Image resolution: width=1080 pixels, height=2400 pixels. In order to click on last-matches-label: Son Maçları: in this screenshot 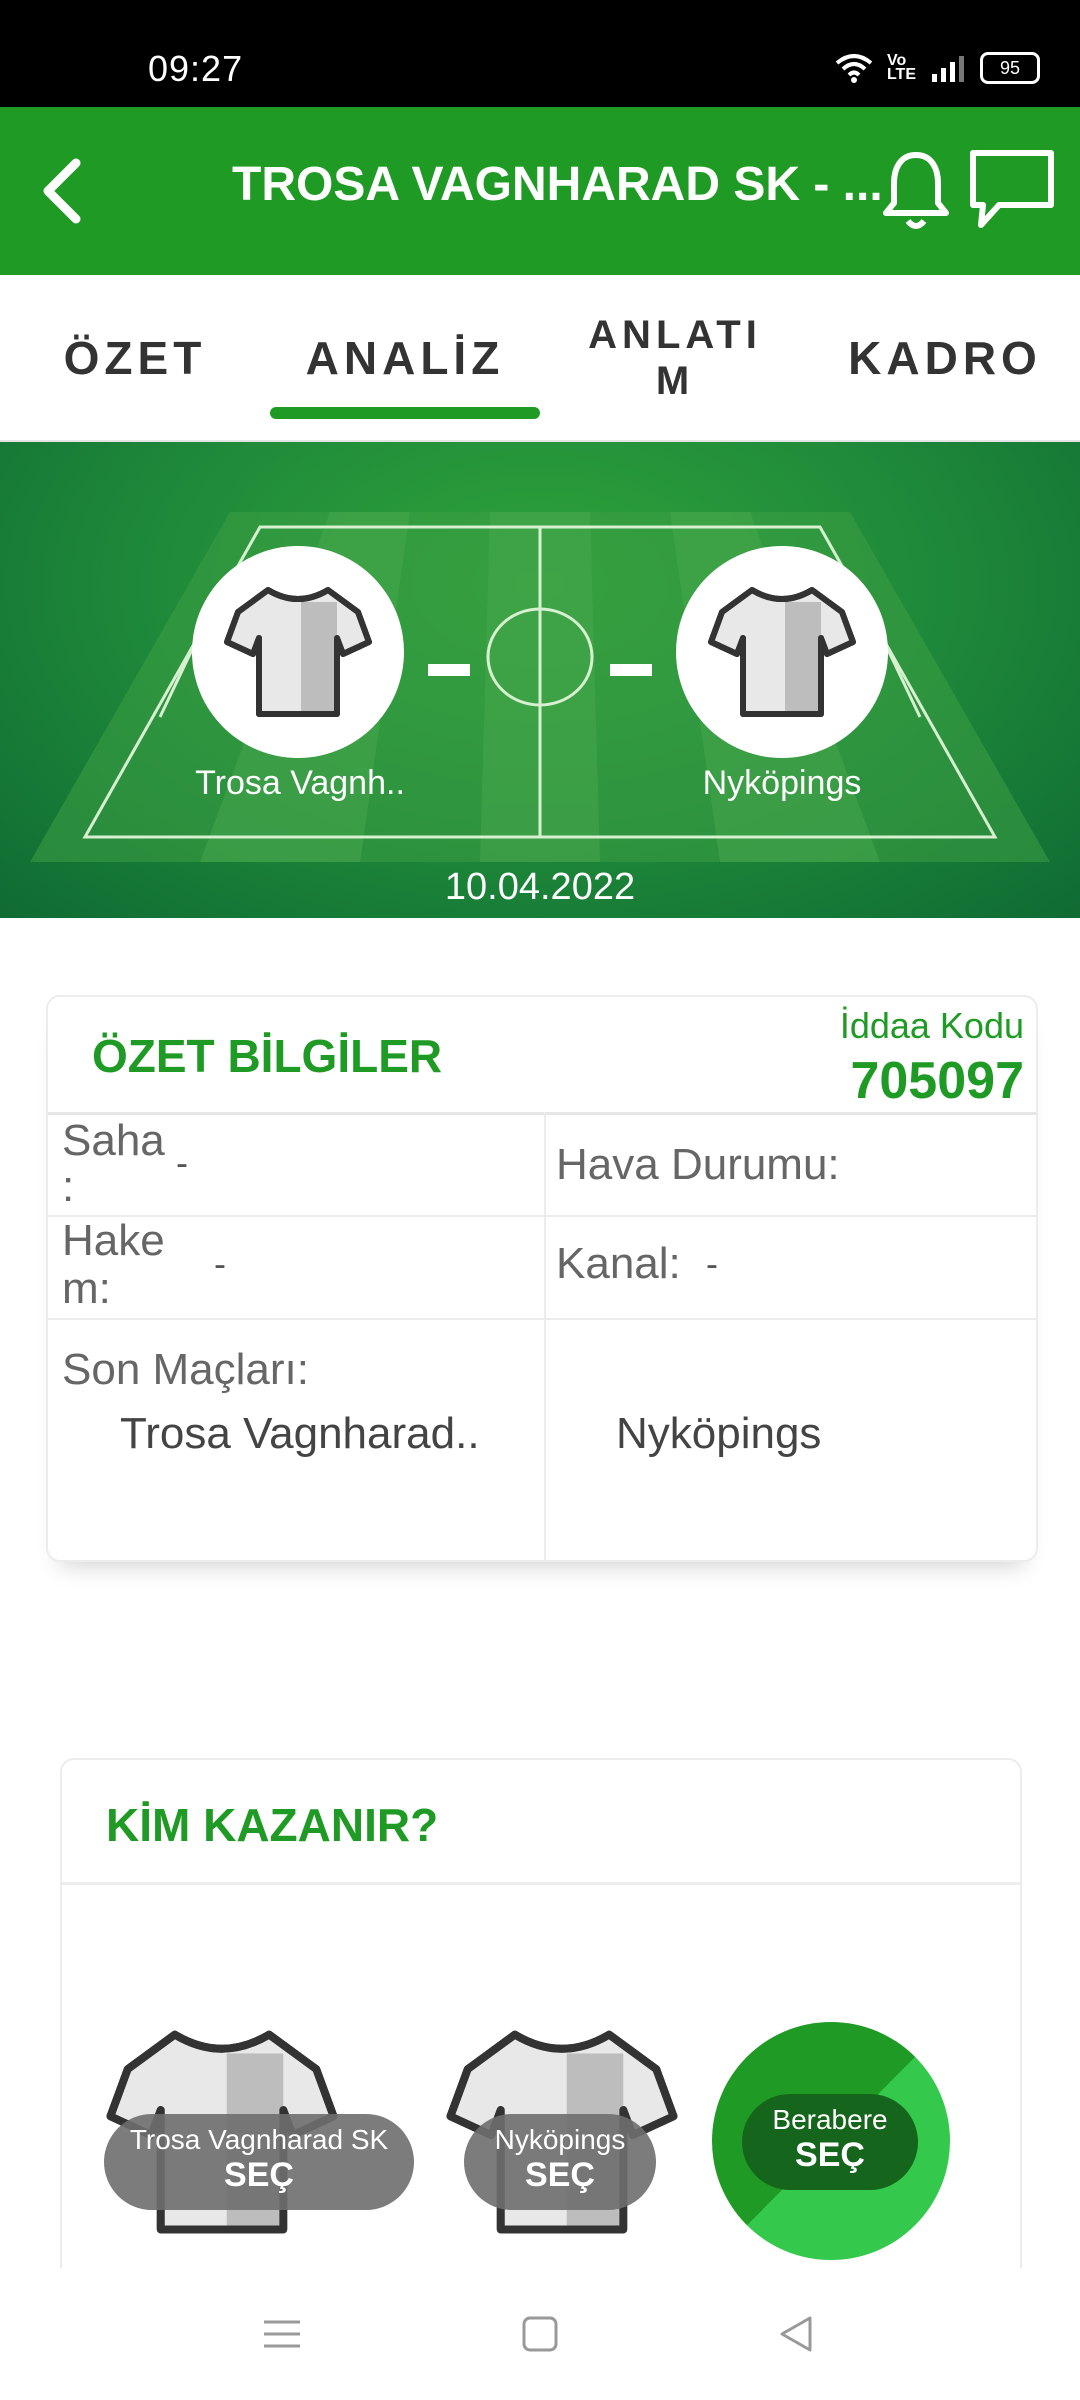, I will do `click(185, 1369)`.